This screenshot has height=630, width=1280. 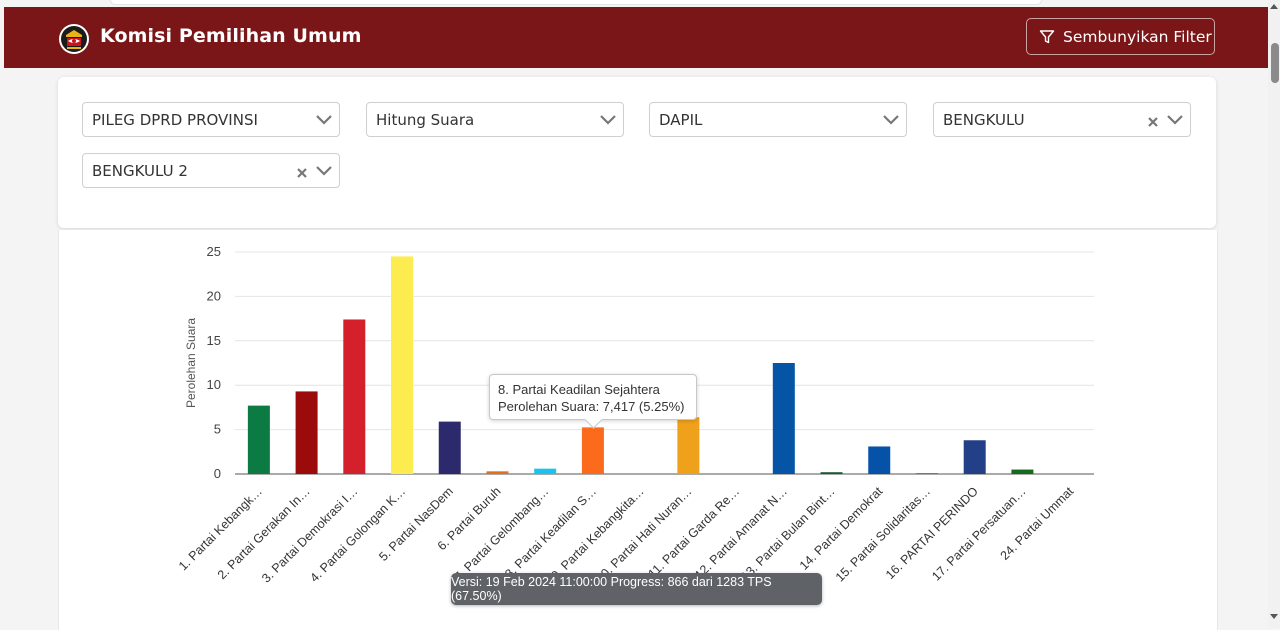 I want to click on x-tick-label: 14. Partai Demokrat, so click(x=841, y=528).